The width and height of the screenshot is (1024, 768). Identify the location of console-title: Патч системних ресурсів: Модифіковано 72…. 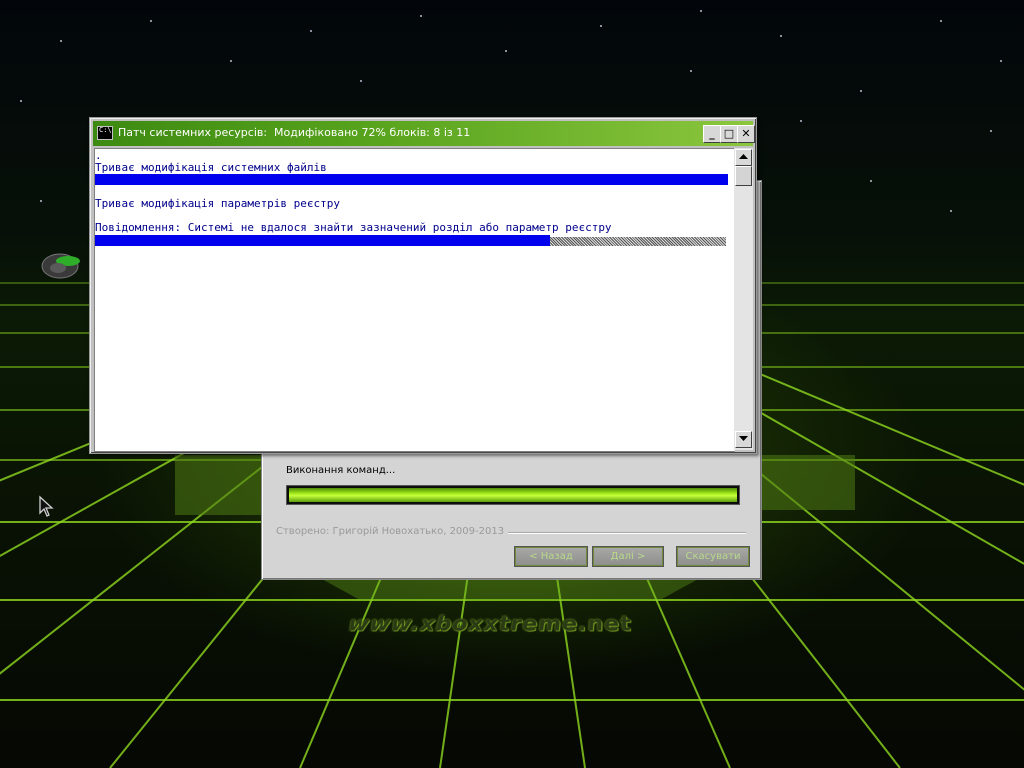
(294, 132).